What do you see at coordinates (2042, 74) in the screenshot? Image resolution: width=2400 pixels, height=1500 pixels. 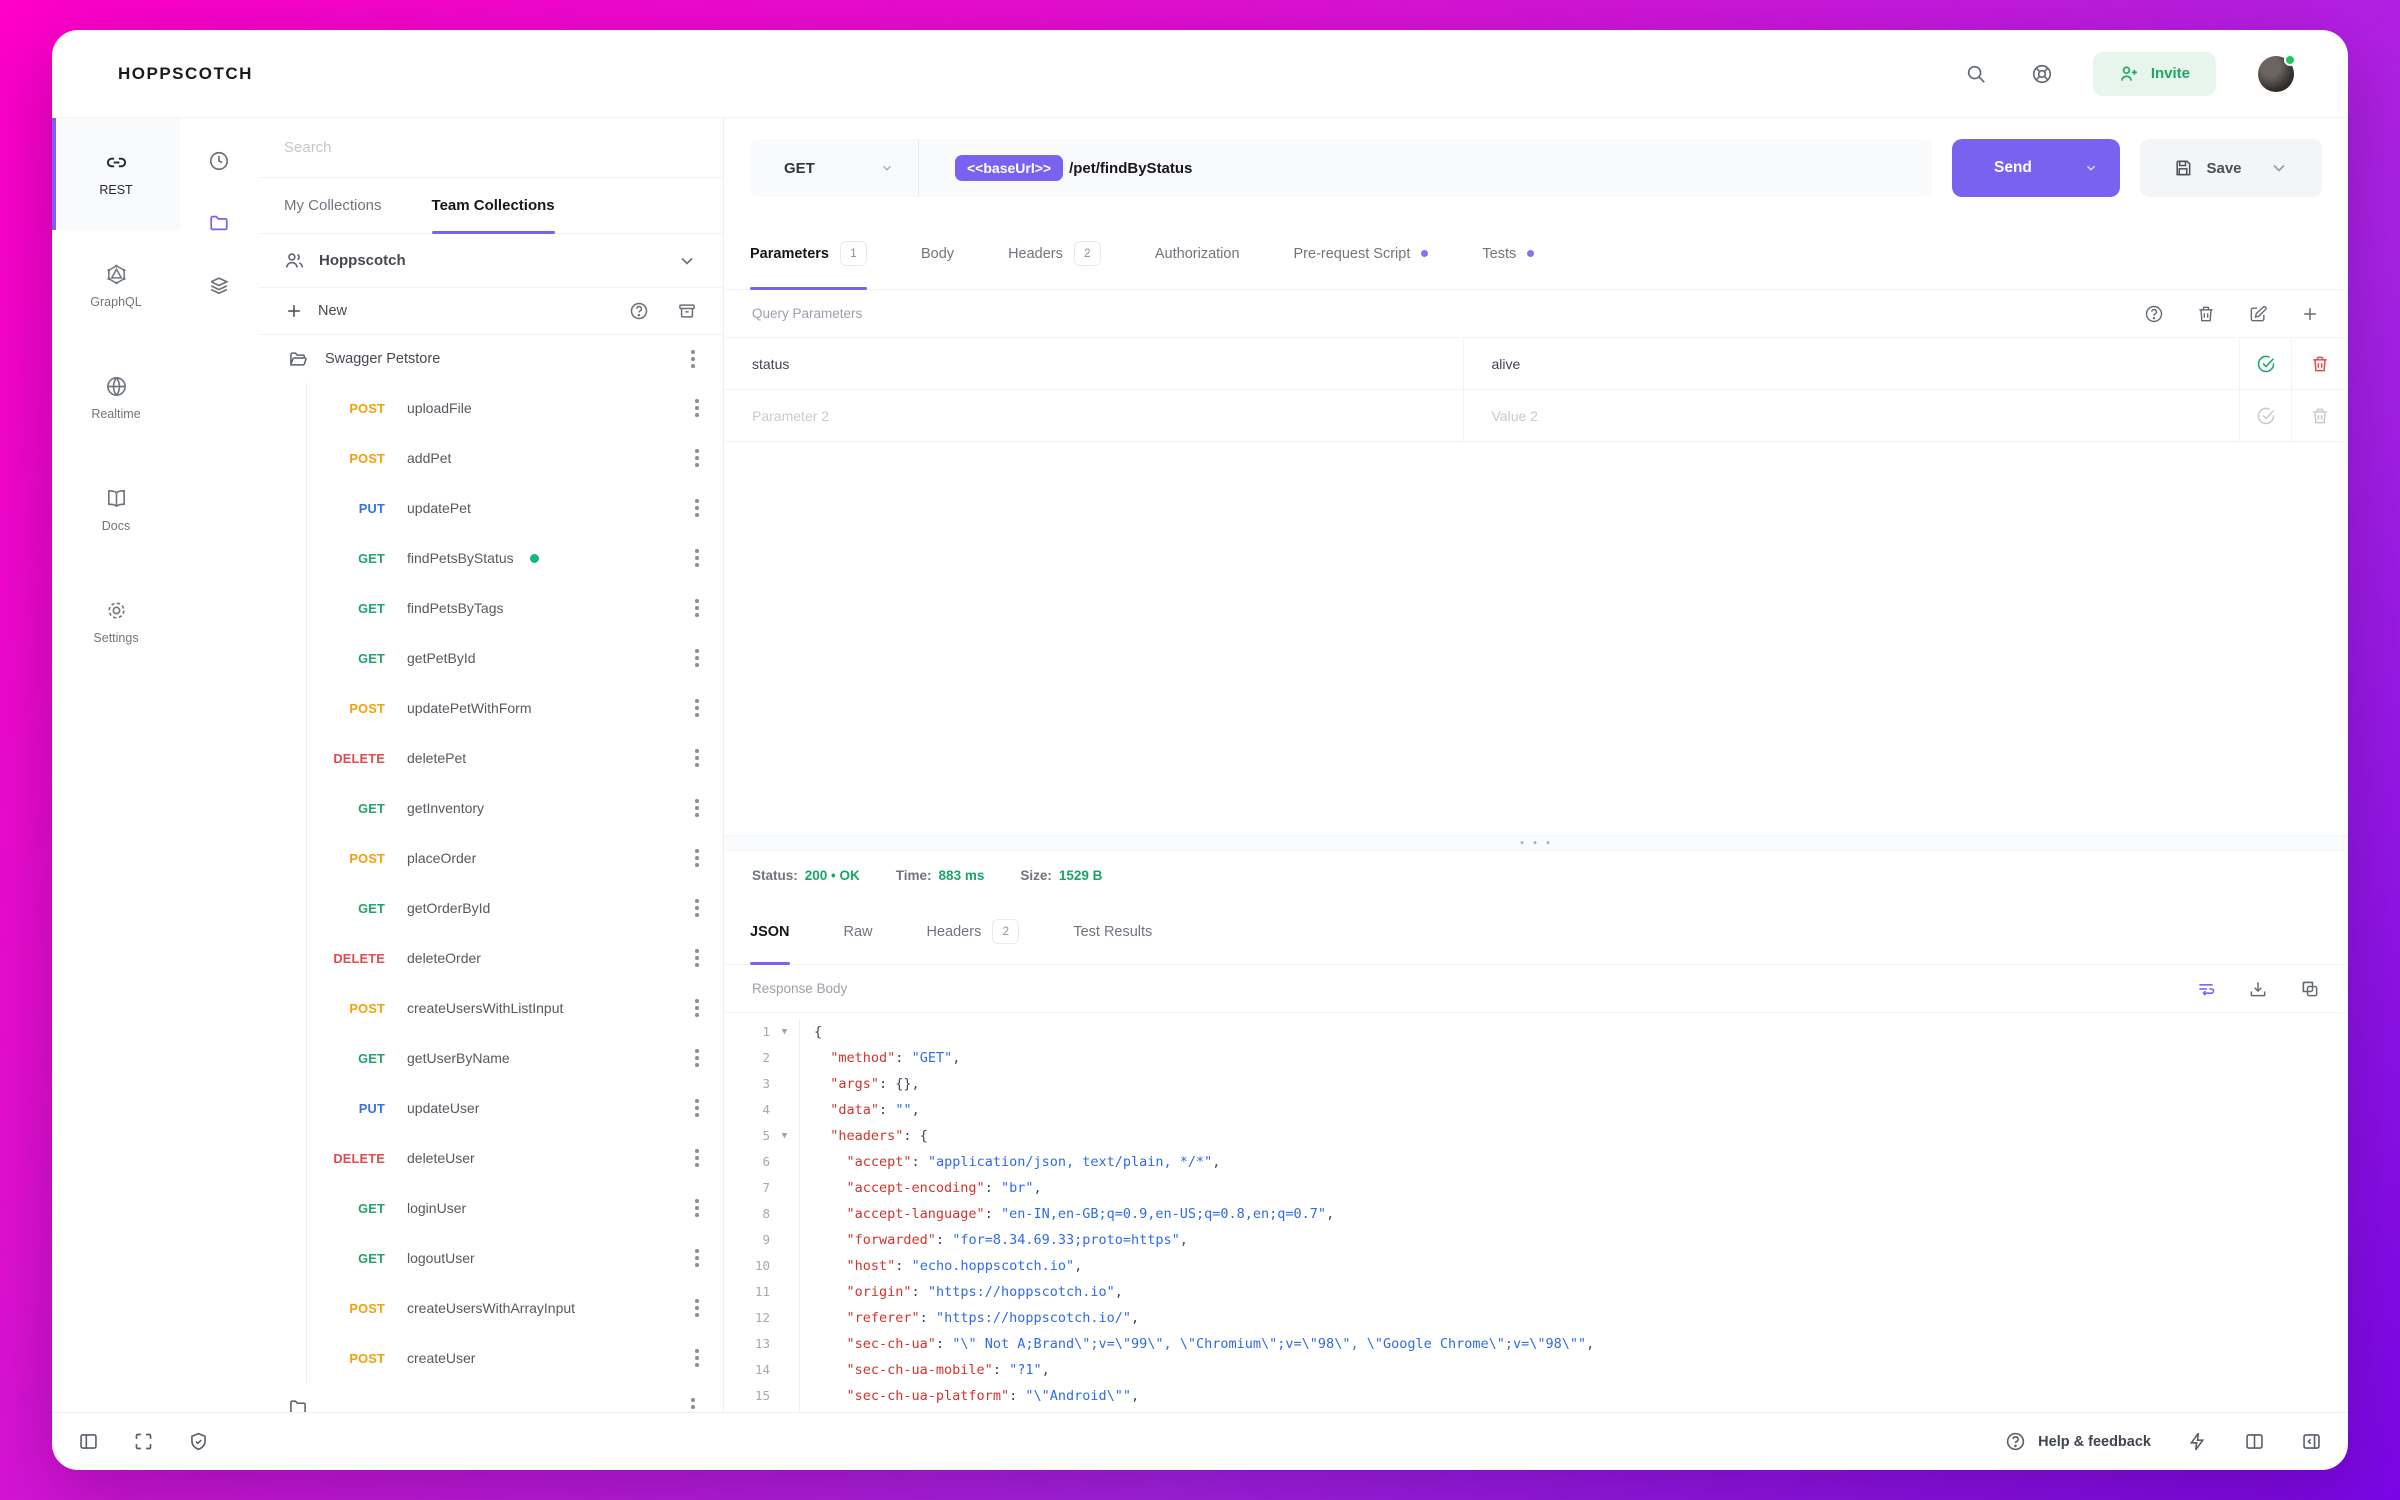 I see `support-icon` at bounding box center [2042, 74].